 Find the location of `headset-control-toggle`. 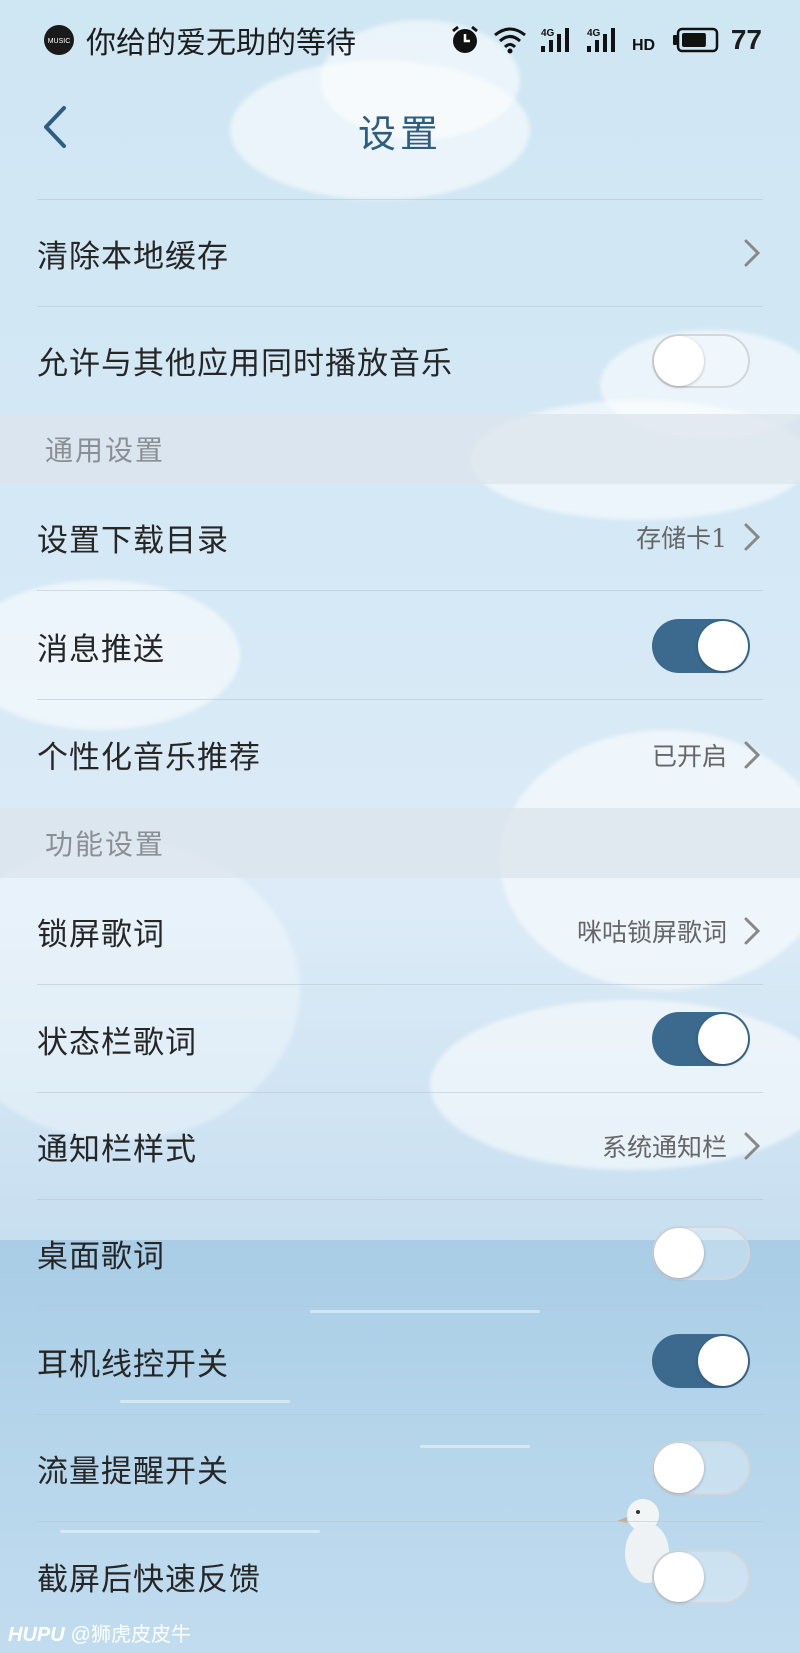

headset-control-toggle is located at coordinates (701, 1361).